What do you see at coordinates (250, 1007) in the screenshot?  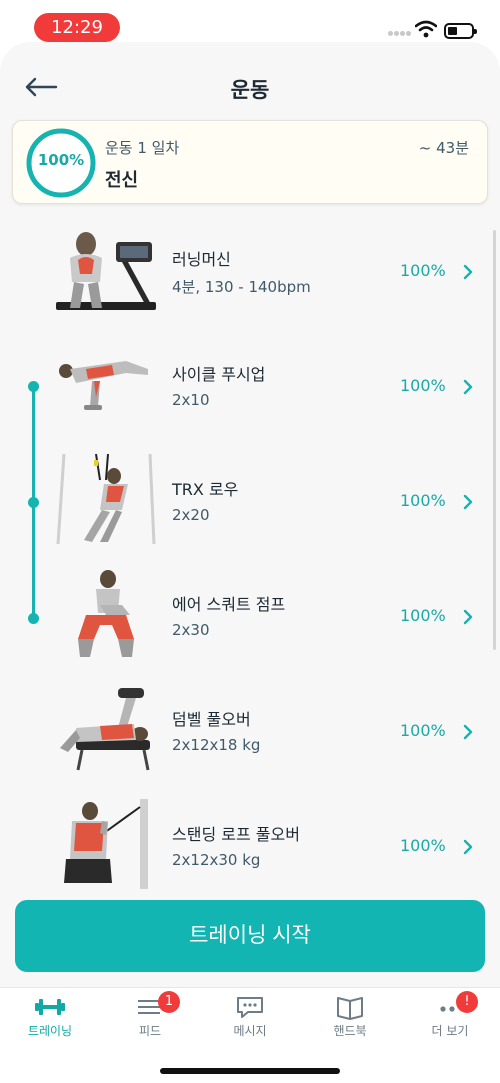 I see `message-icon` at bounding box center [250, 1007].